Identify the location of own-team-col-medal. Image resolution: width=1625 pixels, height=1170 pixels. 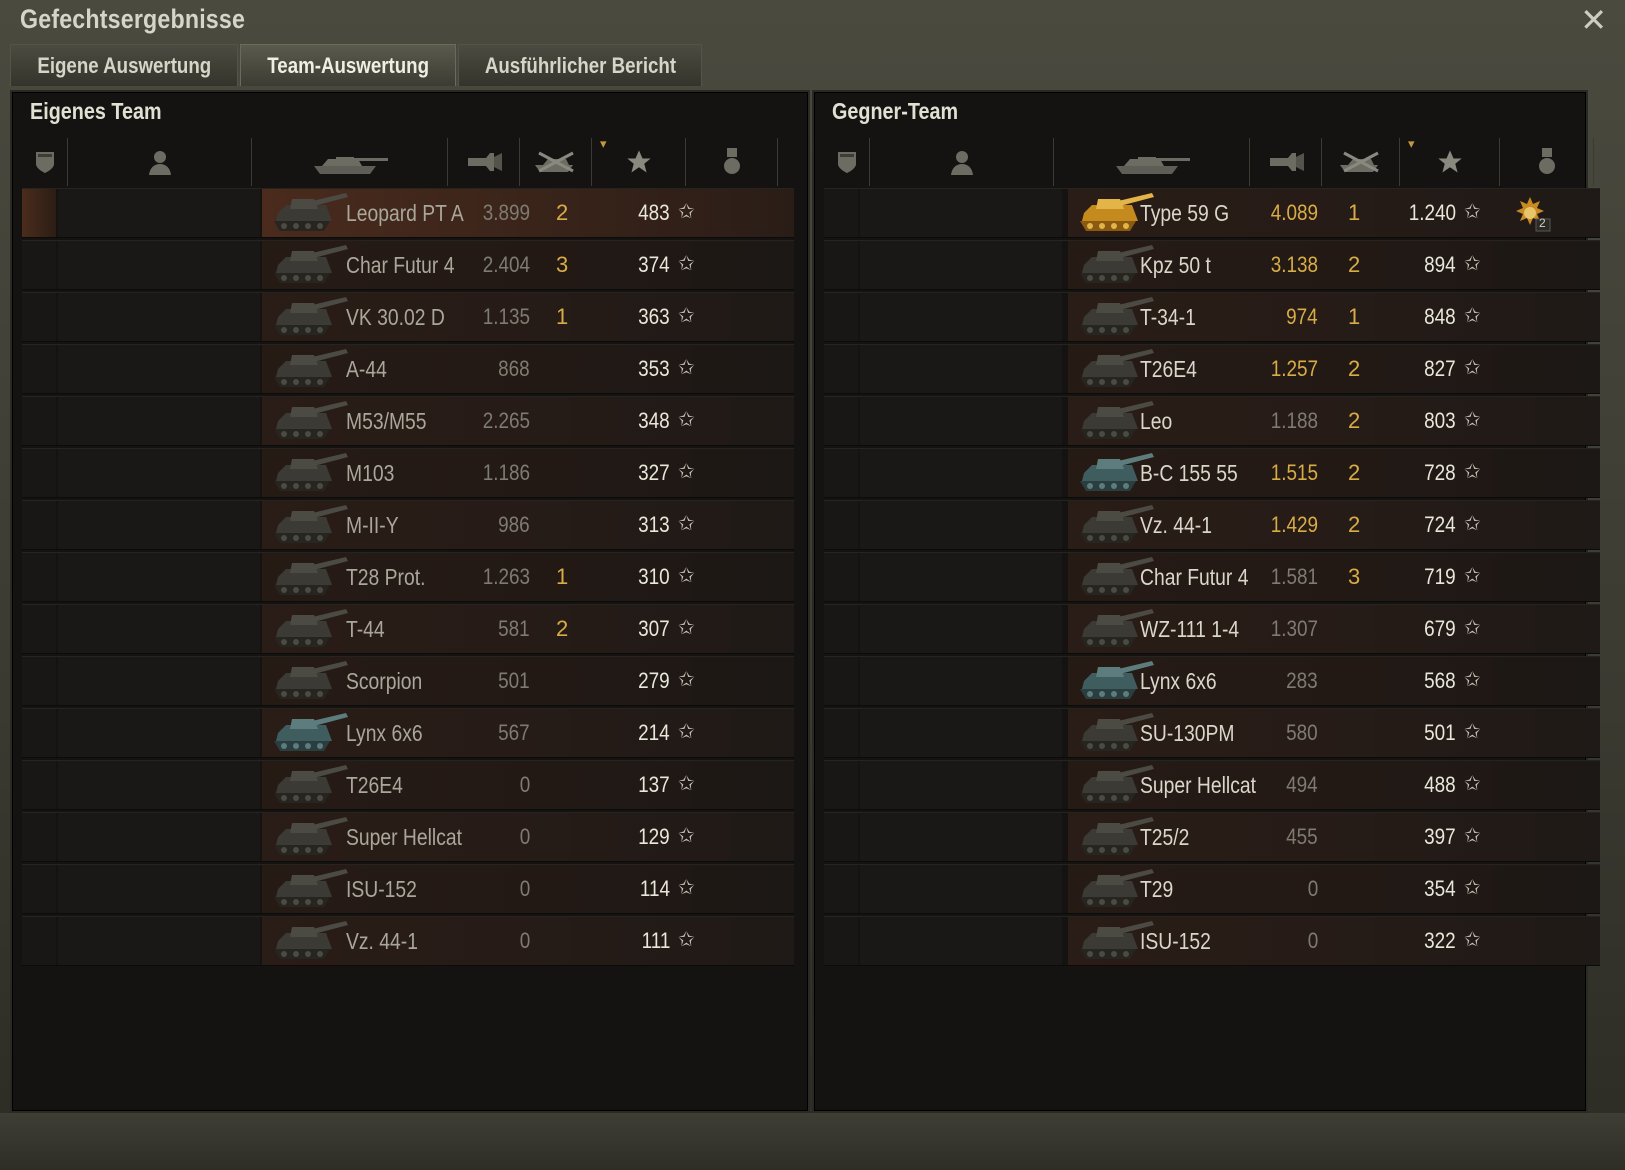
(732, 162).